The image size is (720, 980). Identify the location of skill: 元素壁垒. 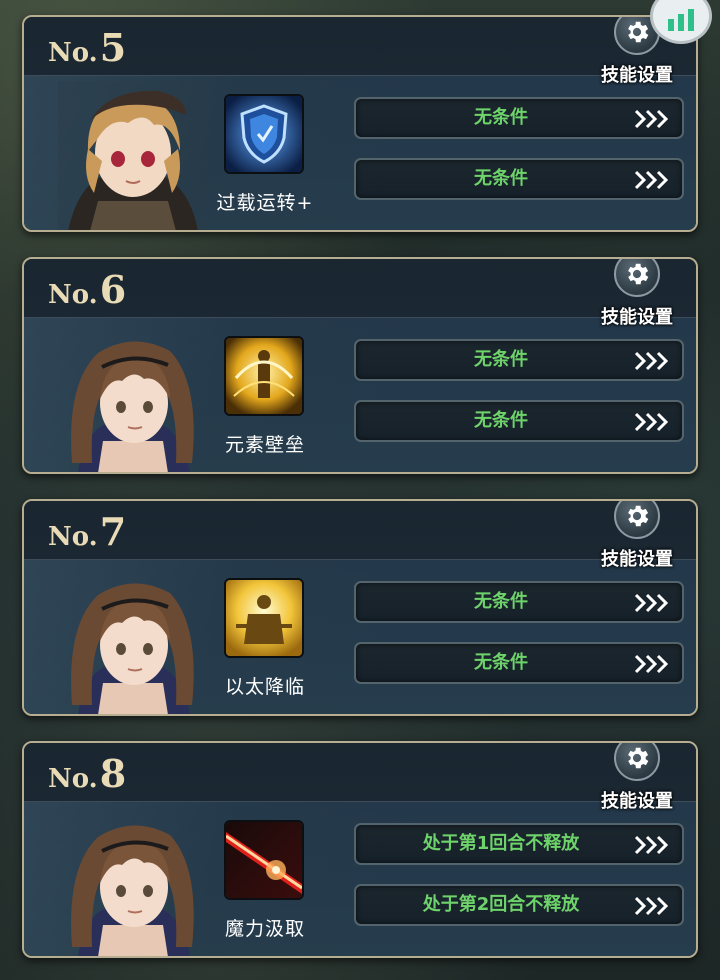
(265, 404).